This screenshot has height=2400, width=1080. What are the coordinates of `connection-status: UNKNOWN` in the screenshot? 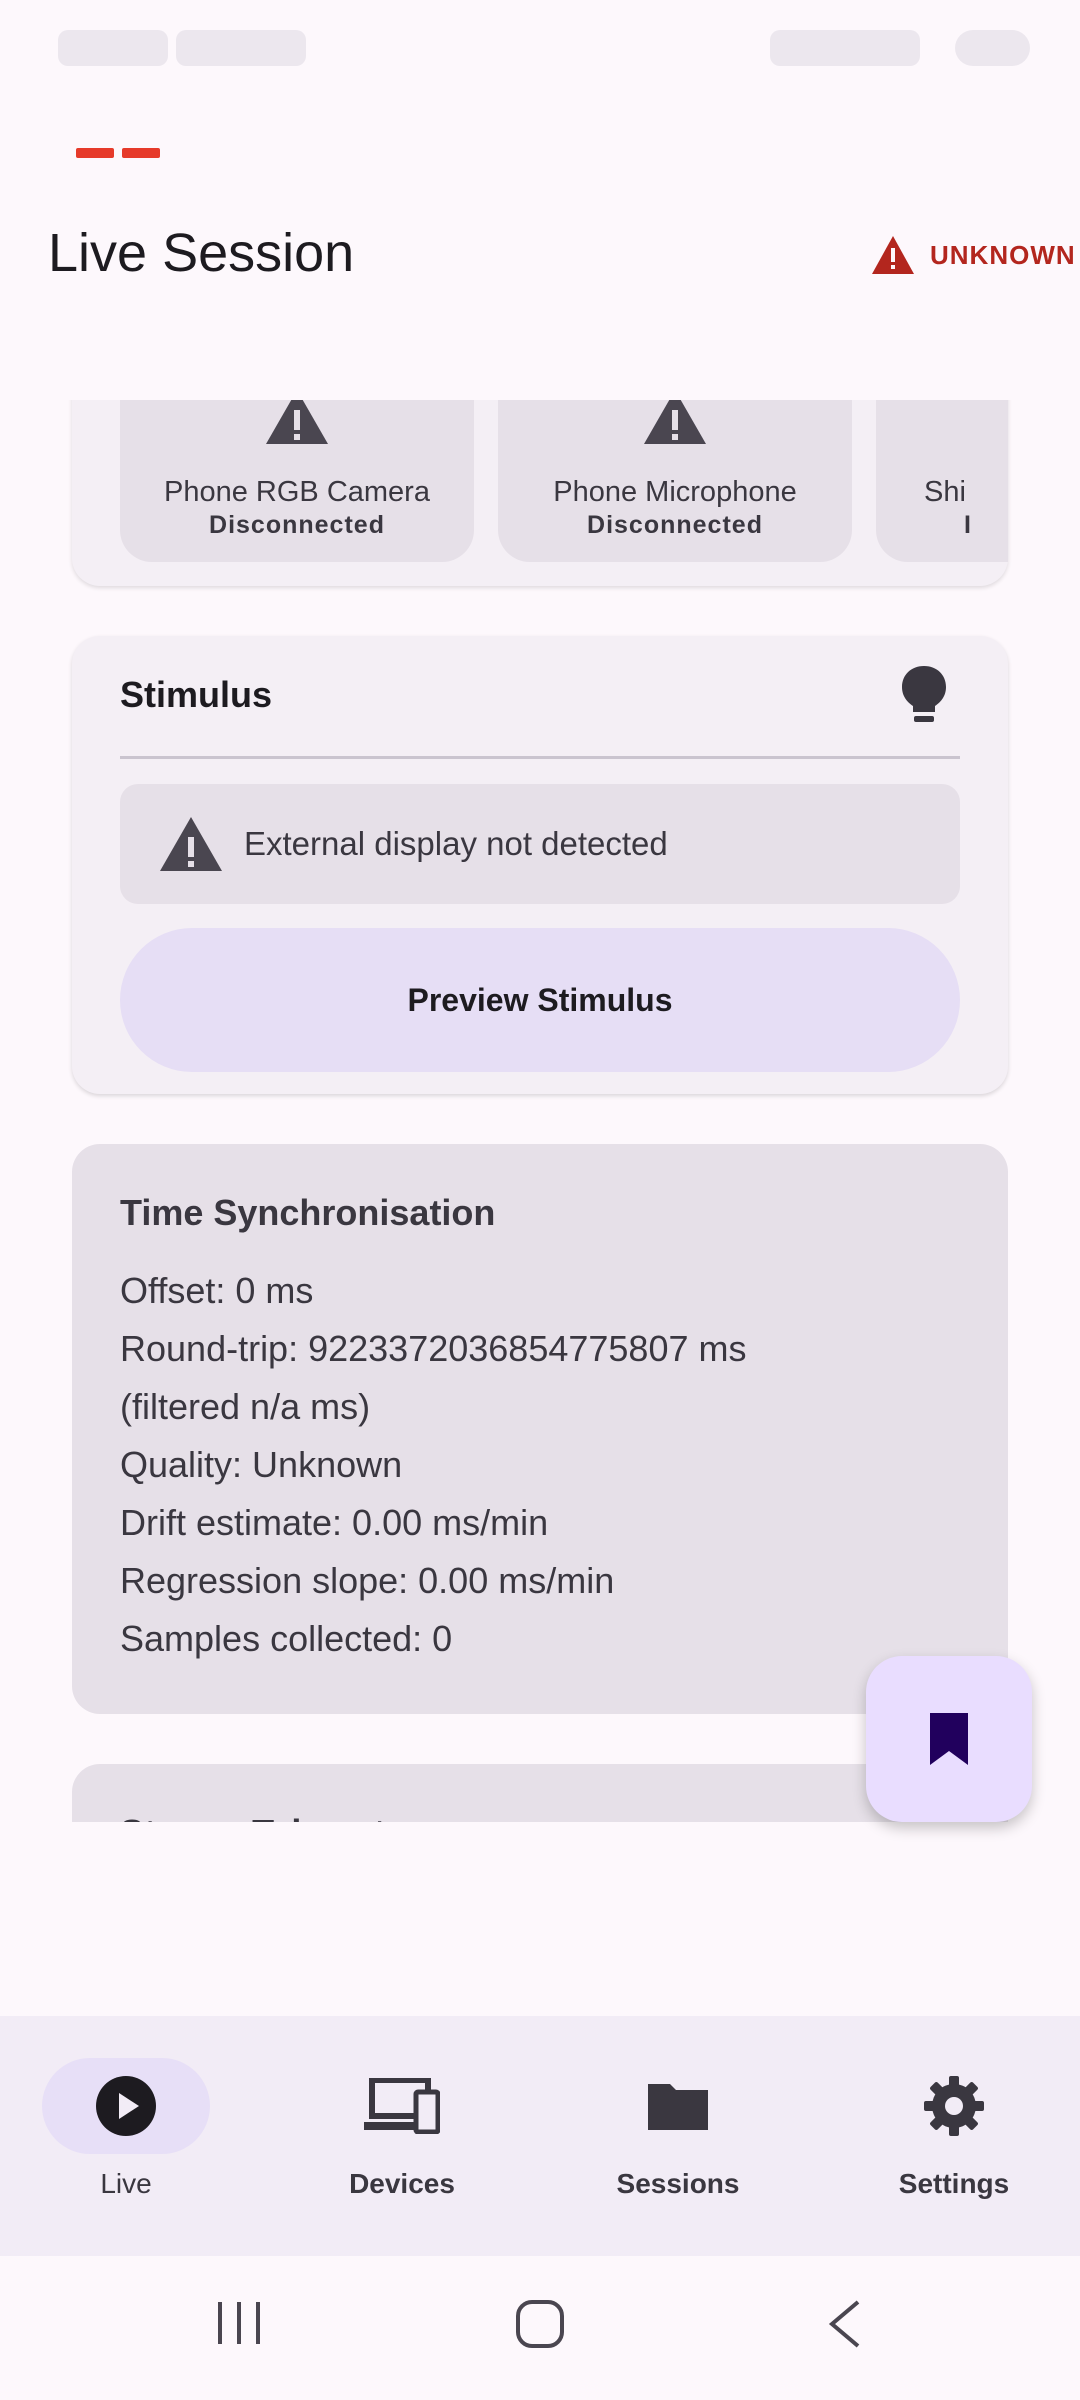 It's located at (973, 255).